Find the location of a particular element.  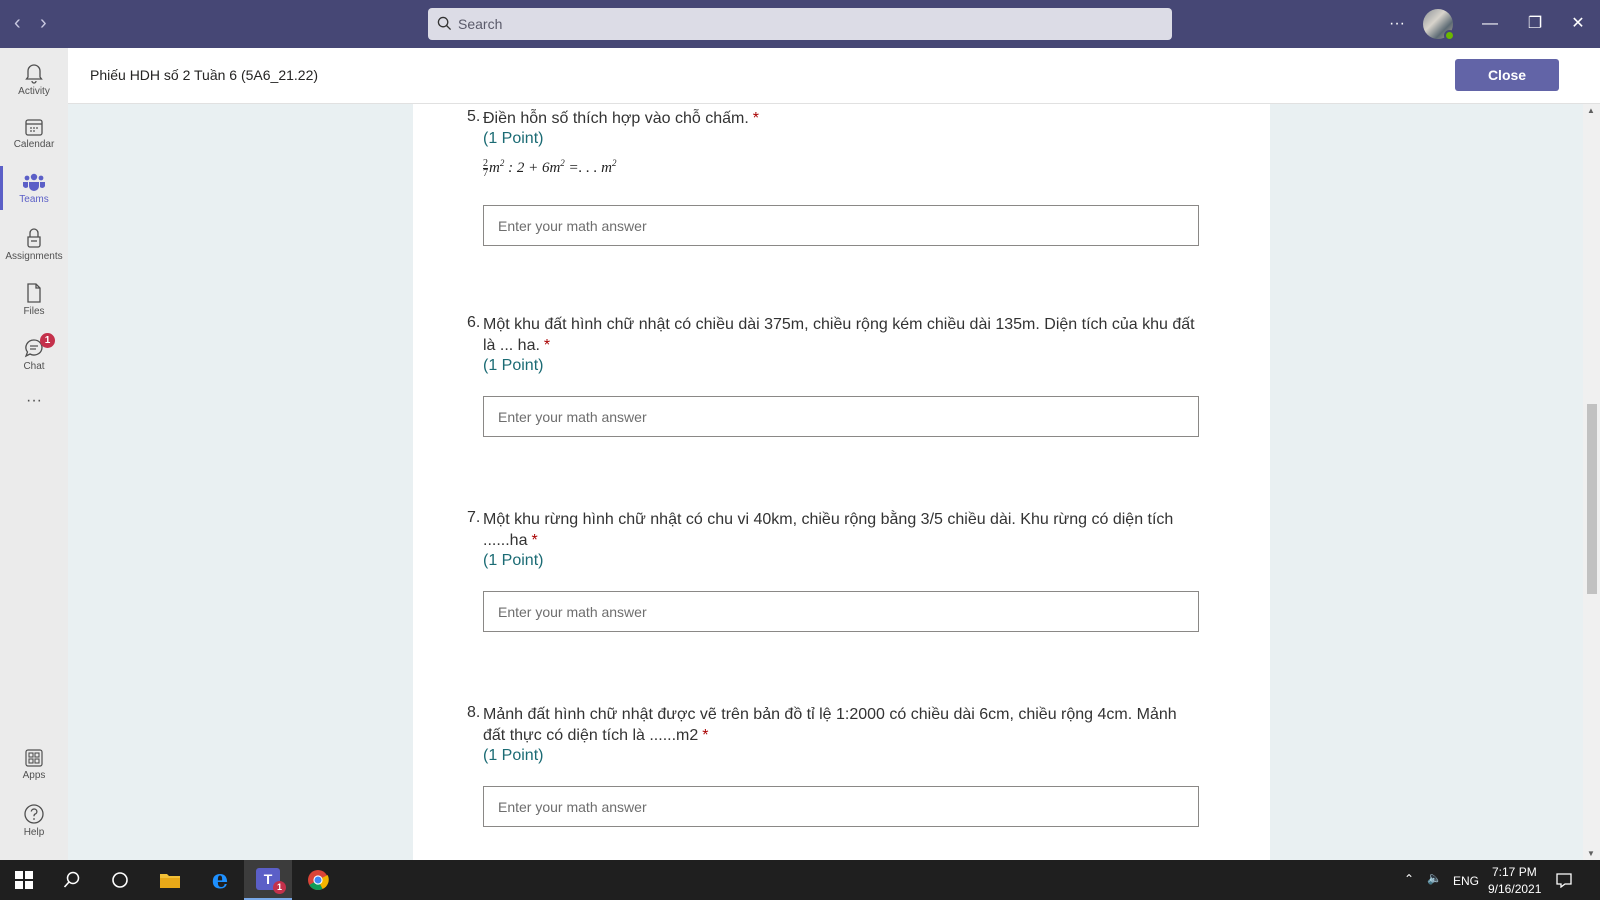

vertical-scrollbar: ▲ ▼ is located at coordinates (1591, 482).